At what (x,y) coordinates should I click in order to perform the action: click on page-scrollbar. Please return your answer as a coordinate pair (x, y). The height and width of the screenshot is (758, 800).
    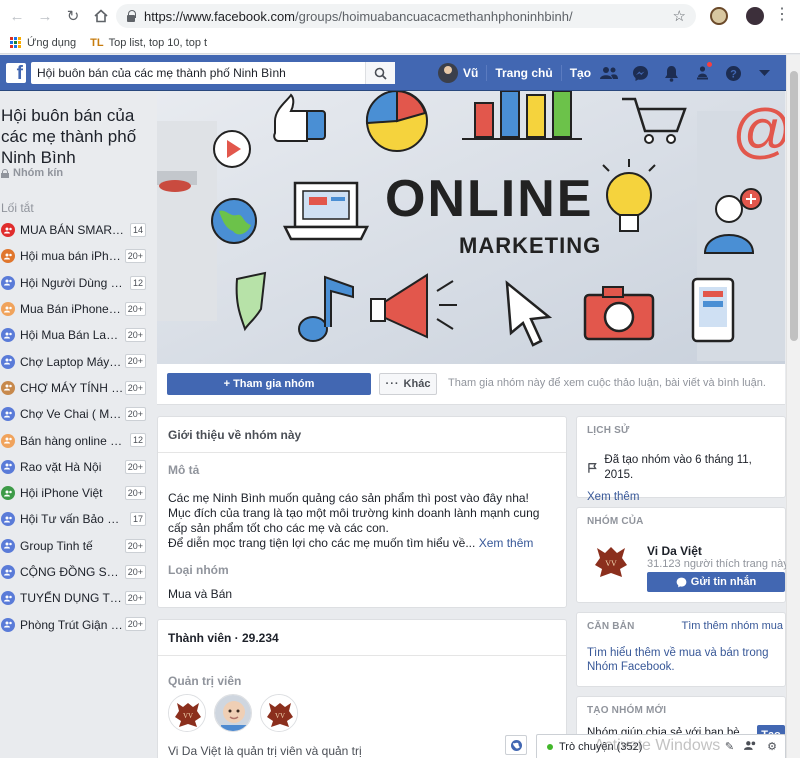
    Looking at the image, I should click on (793, 406).